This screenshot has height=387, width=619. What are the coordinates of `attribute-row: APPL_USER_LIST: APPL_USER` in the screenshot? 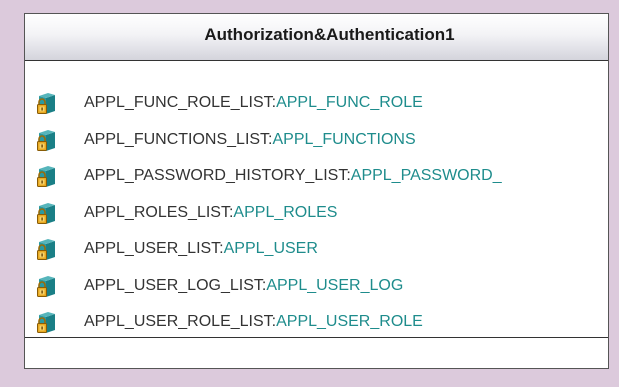 It's located at (316, 249).